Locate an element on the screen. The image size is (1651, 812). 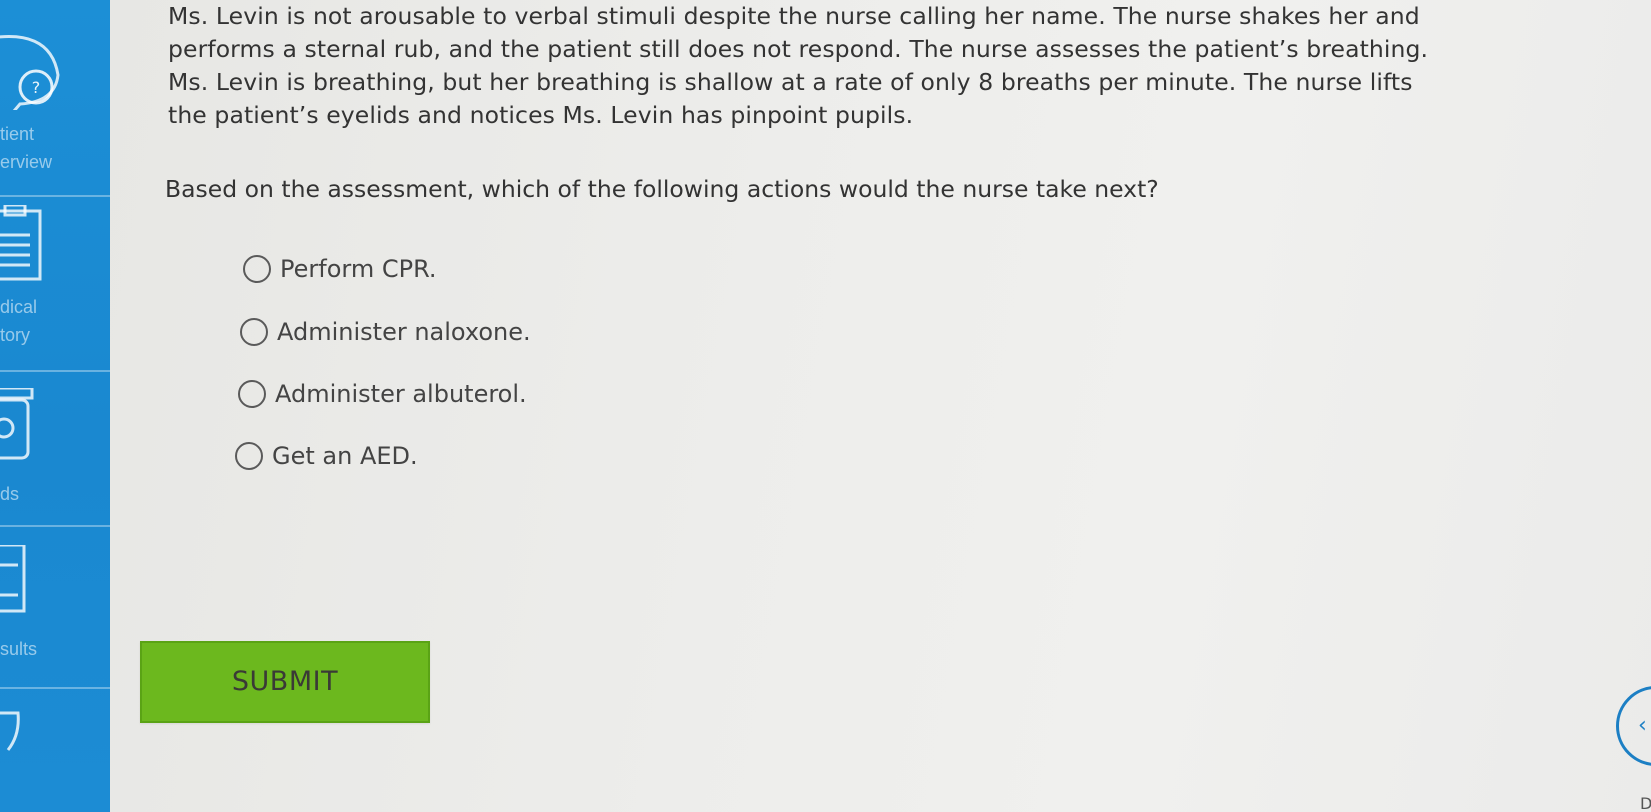
option-administer-naloxone: Administer naloxone. is located at coordinates (385, 332).